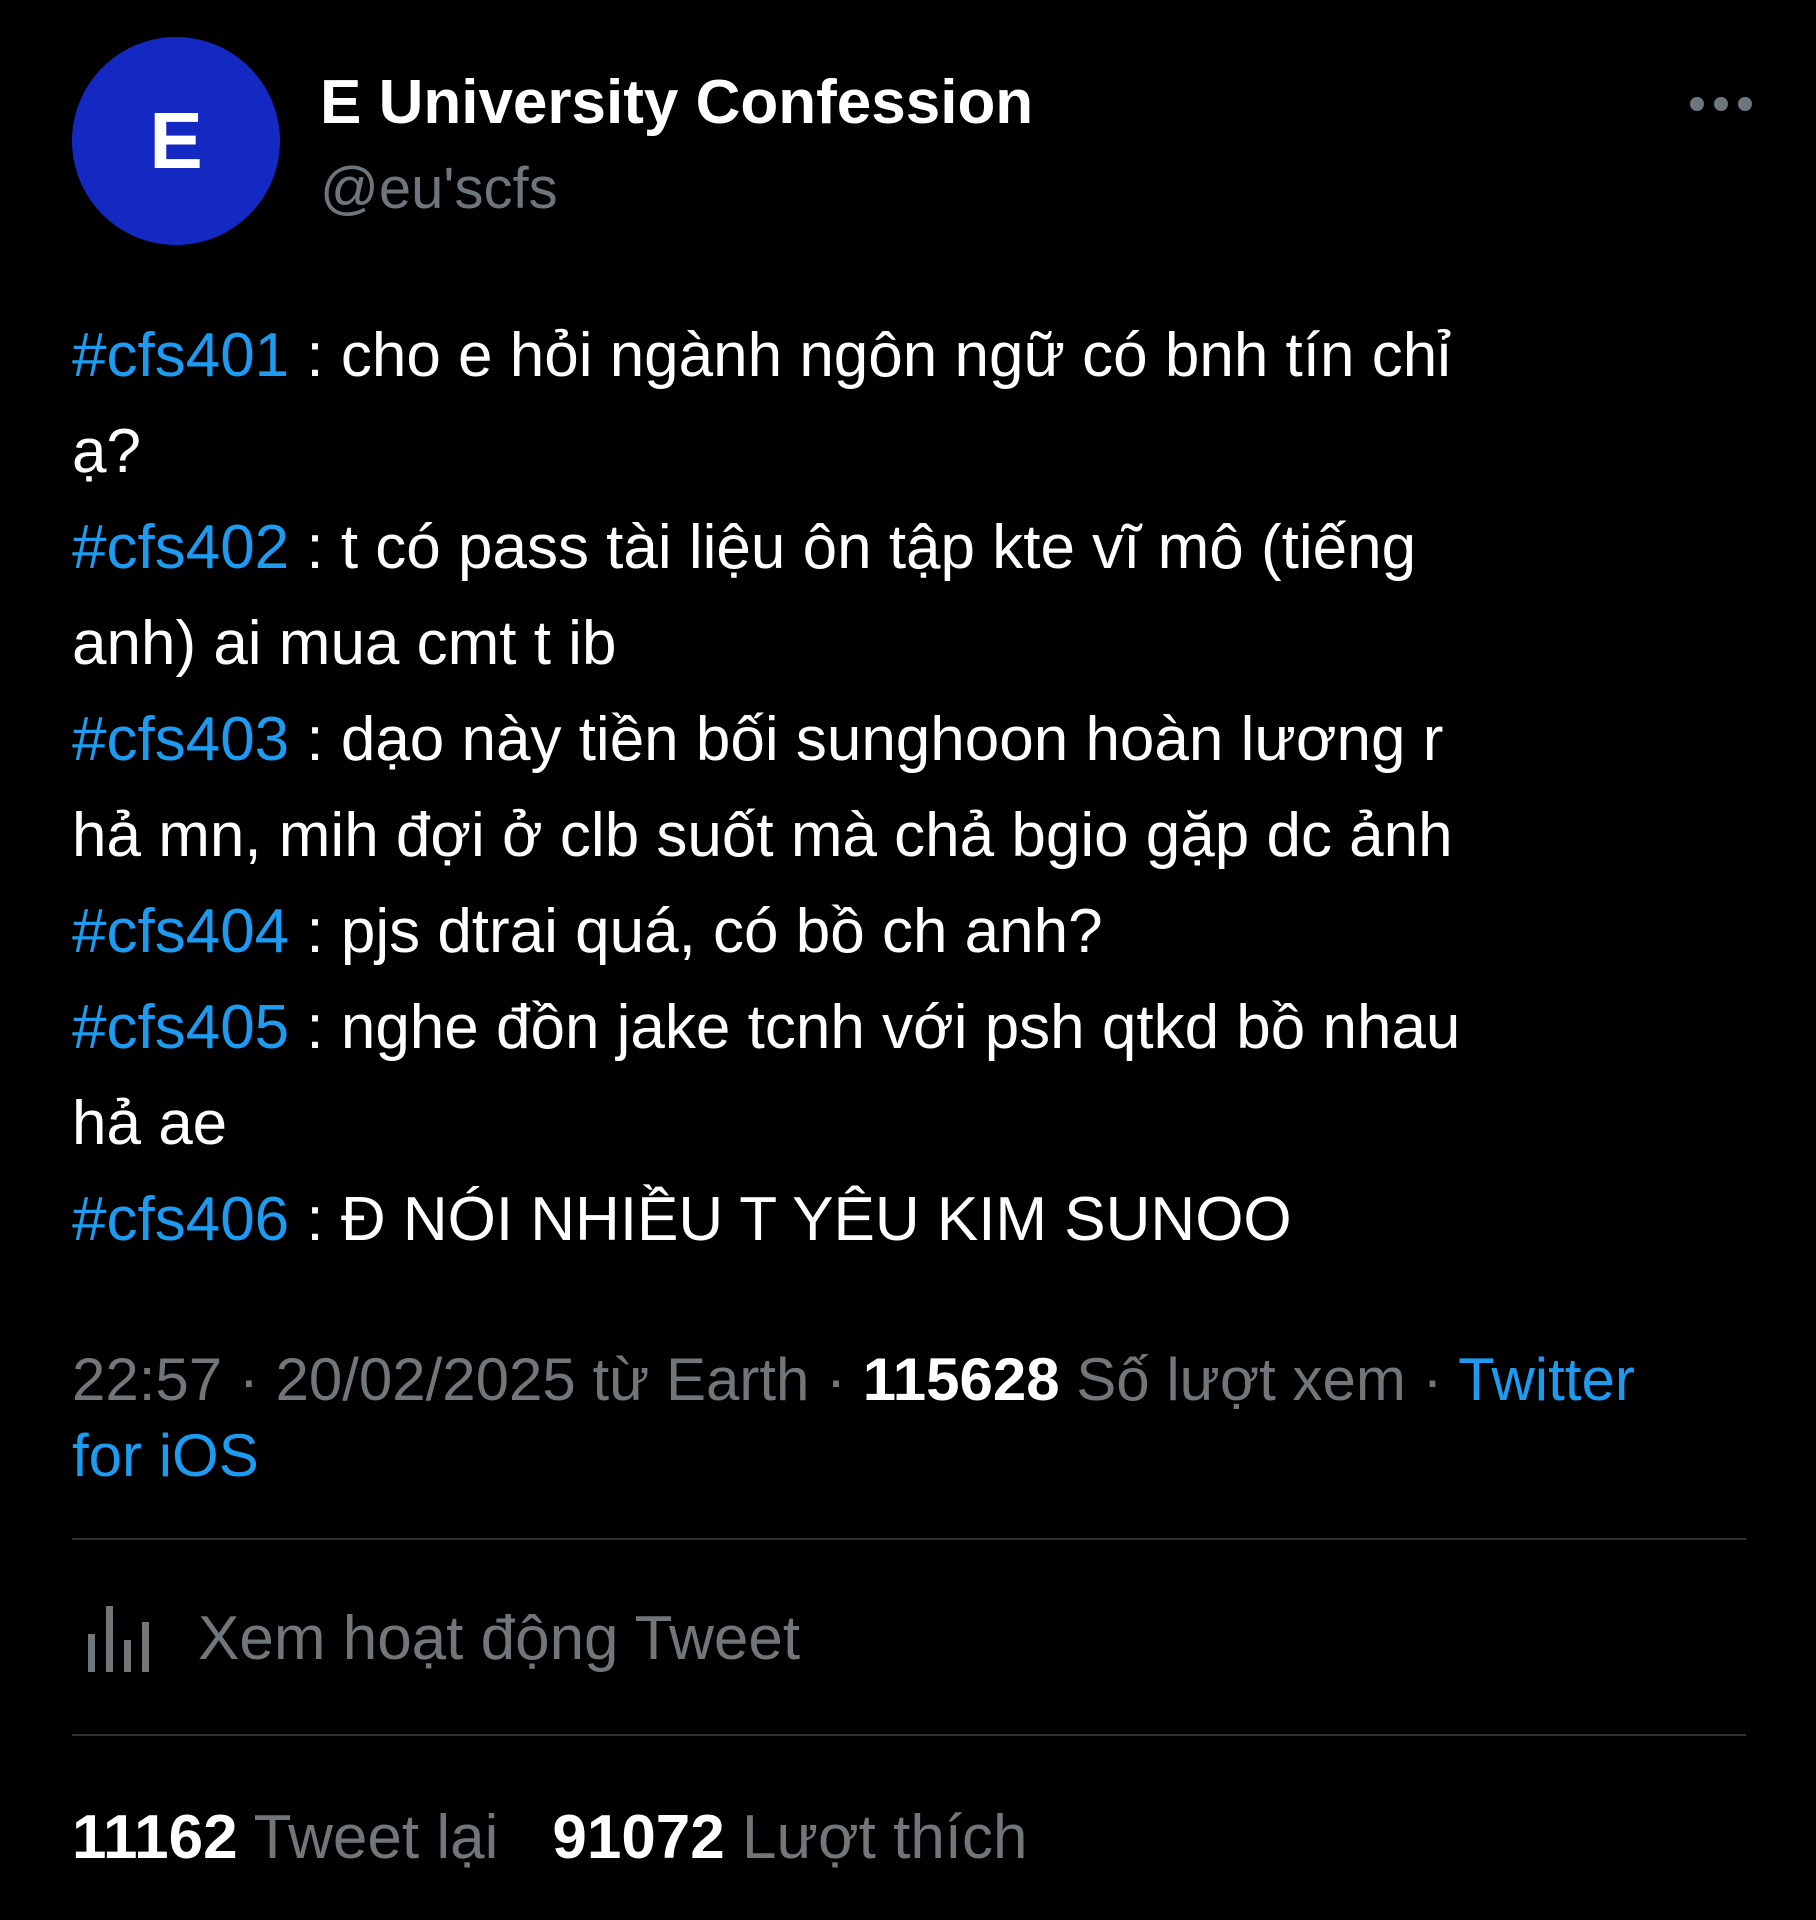 Image resolution: width=1816 pixels, height=1920 pixels. I want to click on analytics-bar-chart-icon, so click(118, 1639).